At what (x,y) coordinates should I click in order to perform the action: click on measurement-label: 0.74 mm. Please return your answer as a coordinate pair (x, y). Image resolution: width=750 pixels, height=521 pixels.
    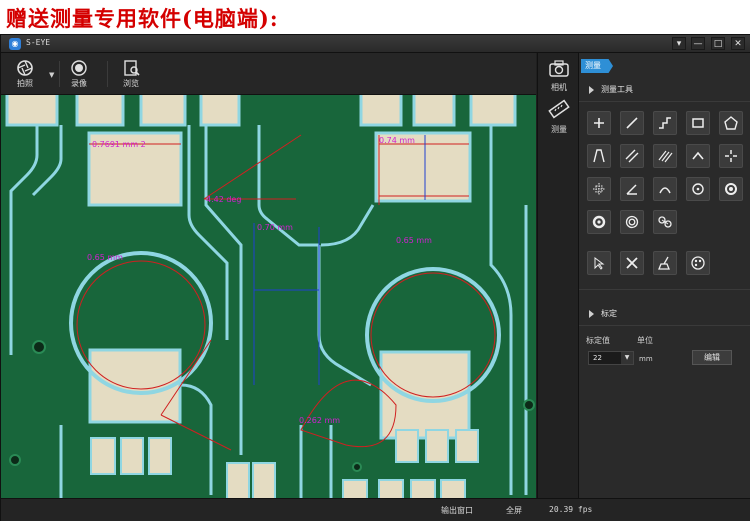
    Looking at the image, I should click on (397, 140).